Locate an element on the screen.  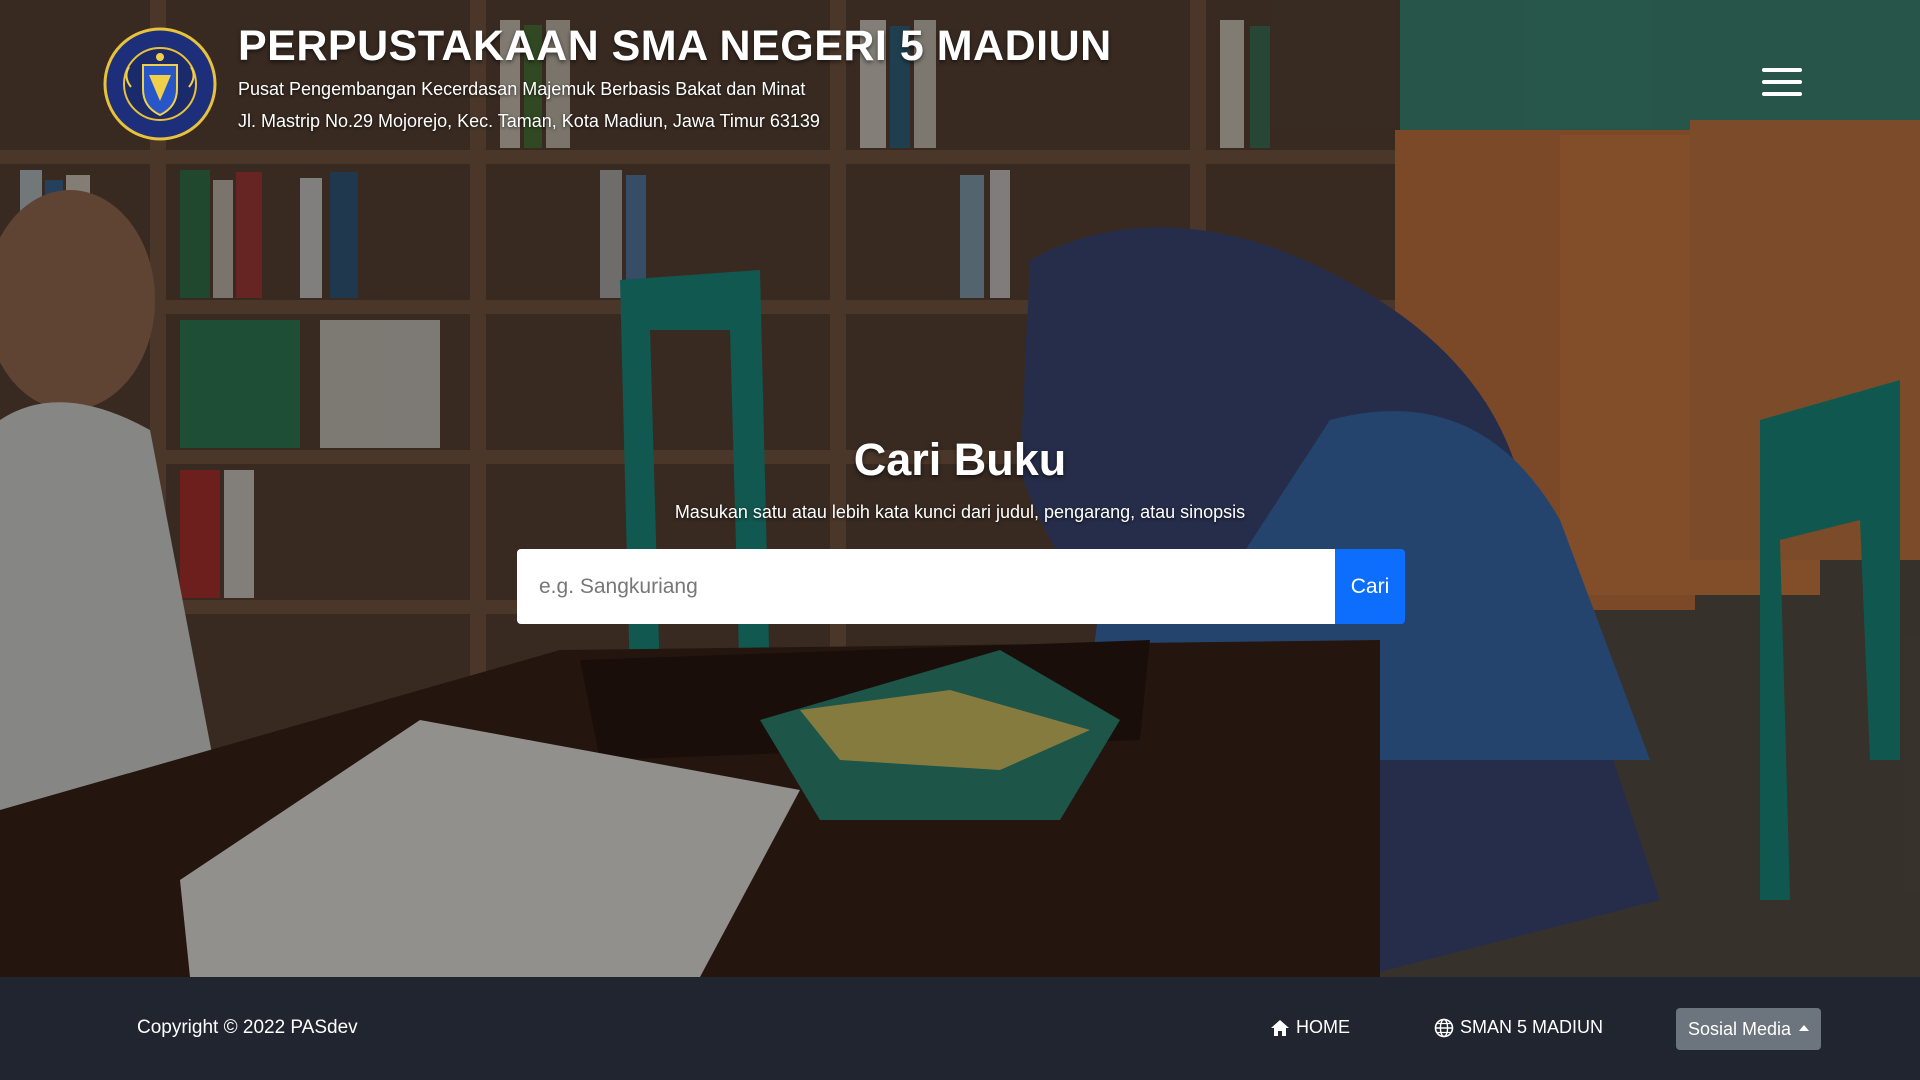
school-emblem-icon is located at coordinates (160, 84).